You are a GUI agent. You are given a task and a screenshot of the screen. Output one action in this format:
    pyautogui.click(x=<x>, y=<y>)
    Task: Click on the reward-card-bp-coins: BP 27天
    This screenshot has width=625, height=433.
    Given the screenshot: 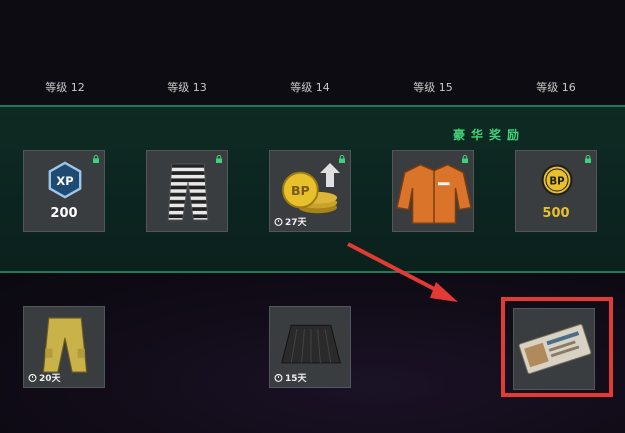 What is the action you would take?
    pyautogui.click(x=310, y=191)
    